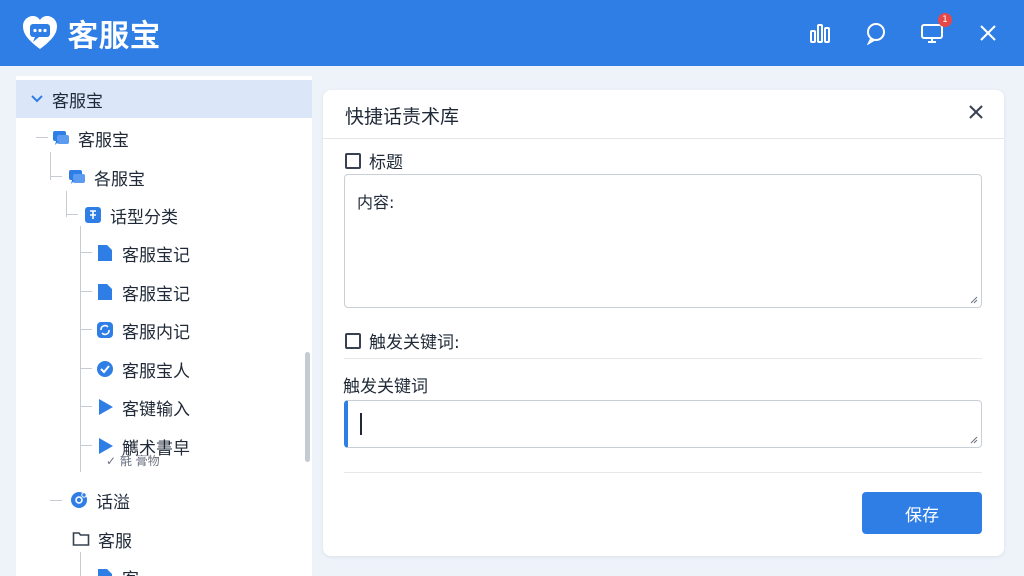 The height and width of the screenshot is (576, 1024). Describe the element at coordinates (402, 117) in the screenshot. I see `dialog-title: 快捷话责术库` at that location.